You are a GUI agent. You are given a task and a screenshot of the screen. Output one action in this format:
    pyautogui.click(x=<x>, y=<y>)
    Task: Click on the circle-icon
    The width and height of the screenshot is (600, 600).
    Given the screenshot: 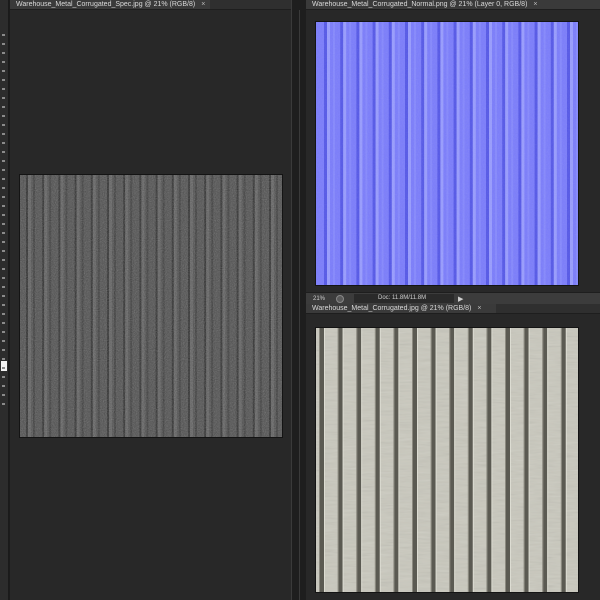 What is the action you would take?
    pyautogui.click(x=340, y=298)
    